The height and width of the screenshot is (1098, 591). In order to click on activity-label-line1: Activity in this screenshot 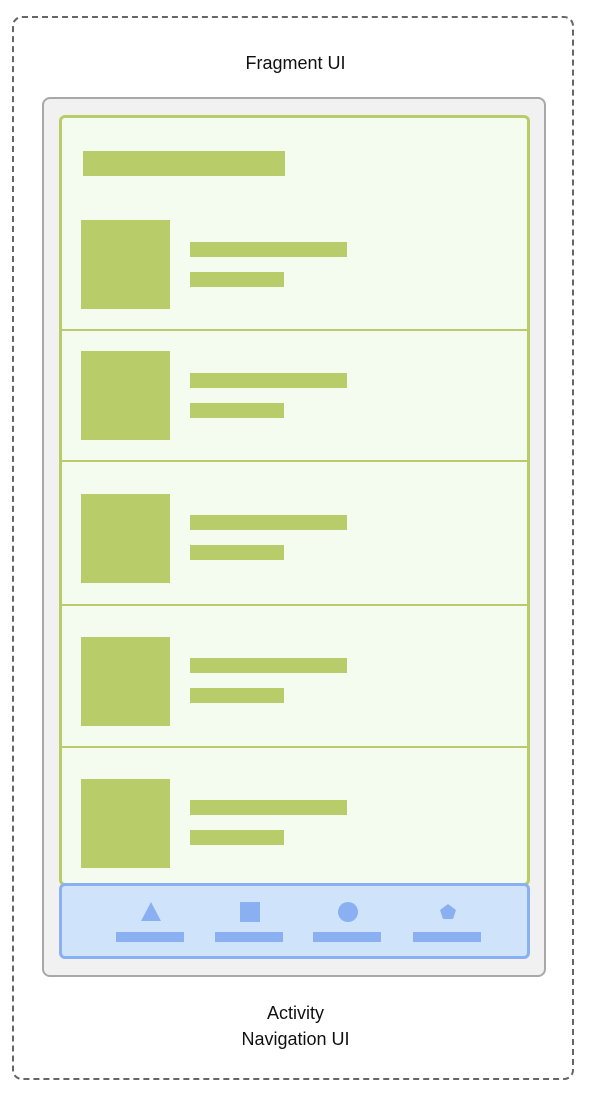, I will do `click(295, 1013)`.